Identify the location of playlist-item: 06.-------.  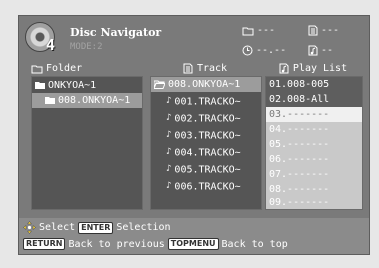
(314, 159).